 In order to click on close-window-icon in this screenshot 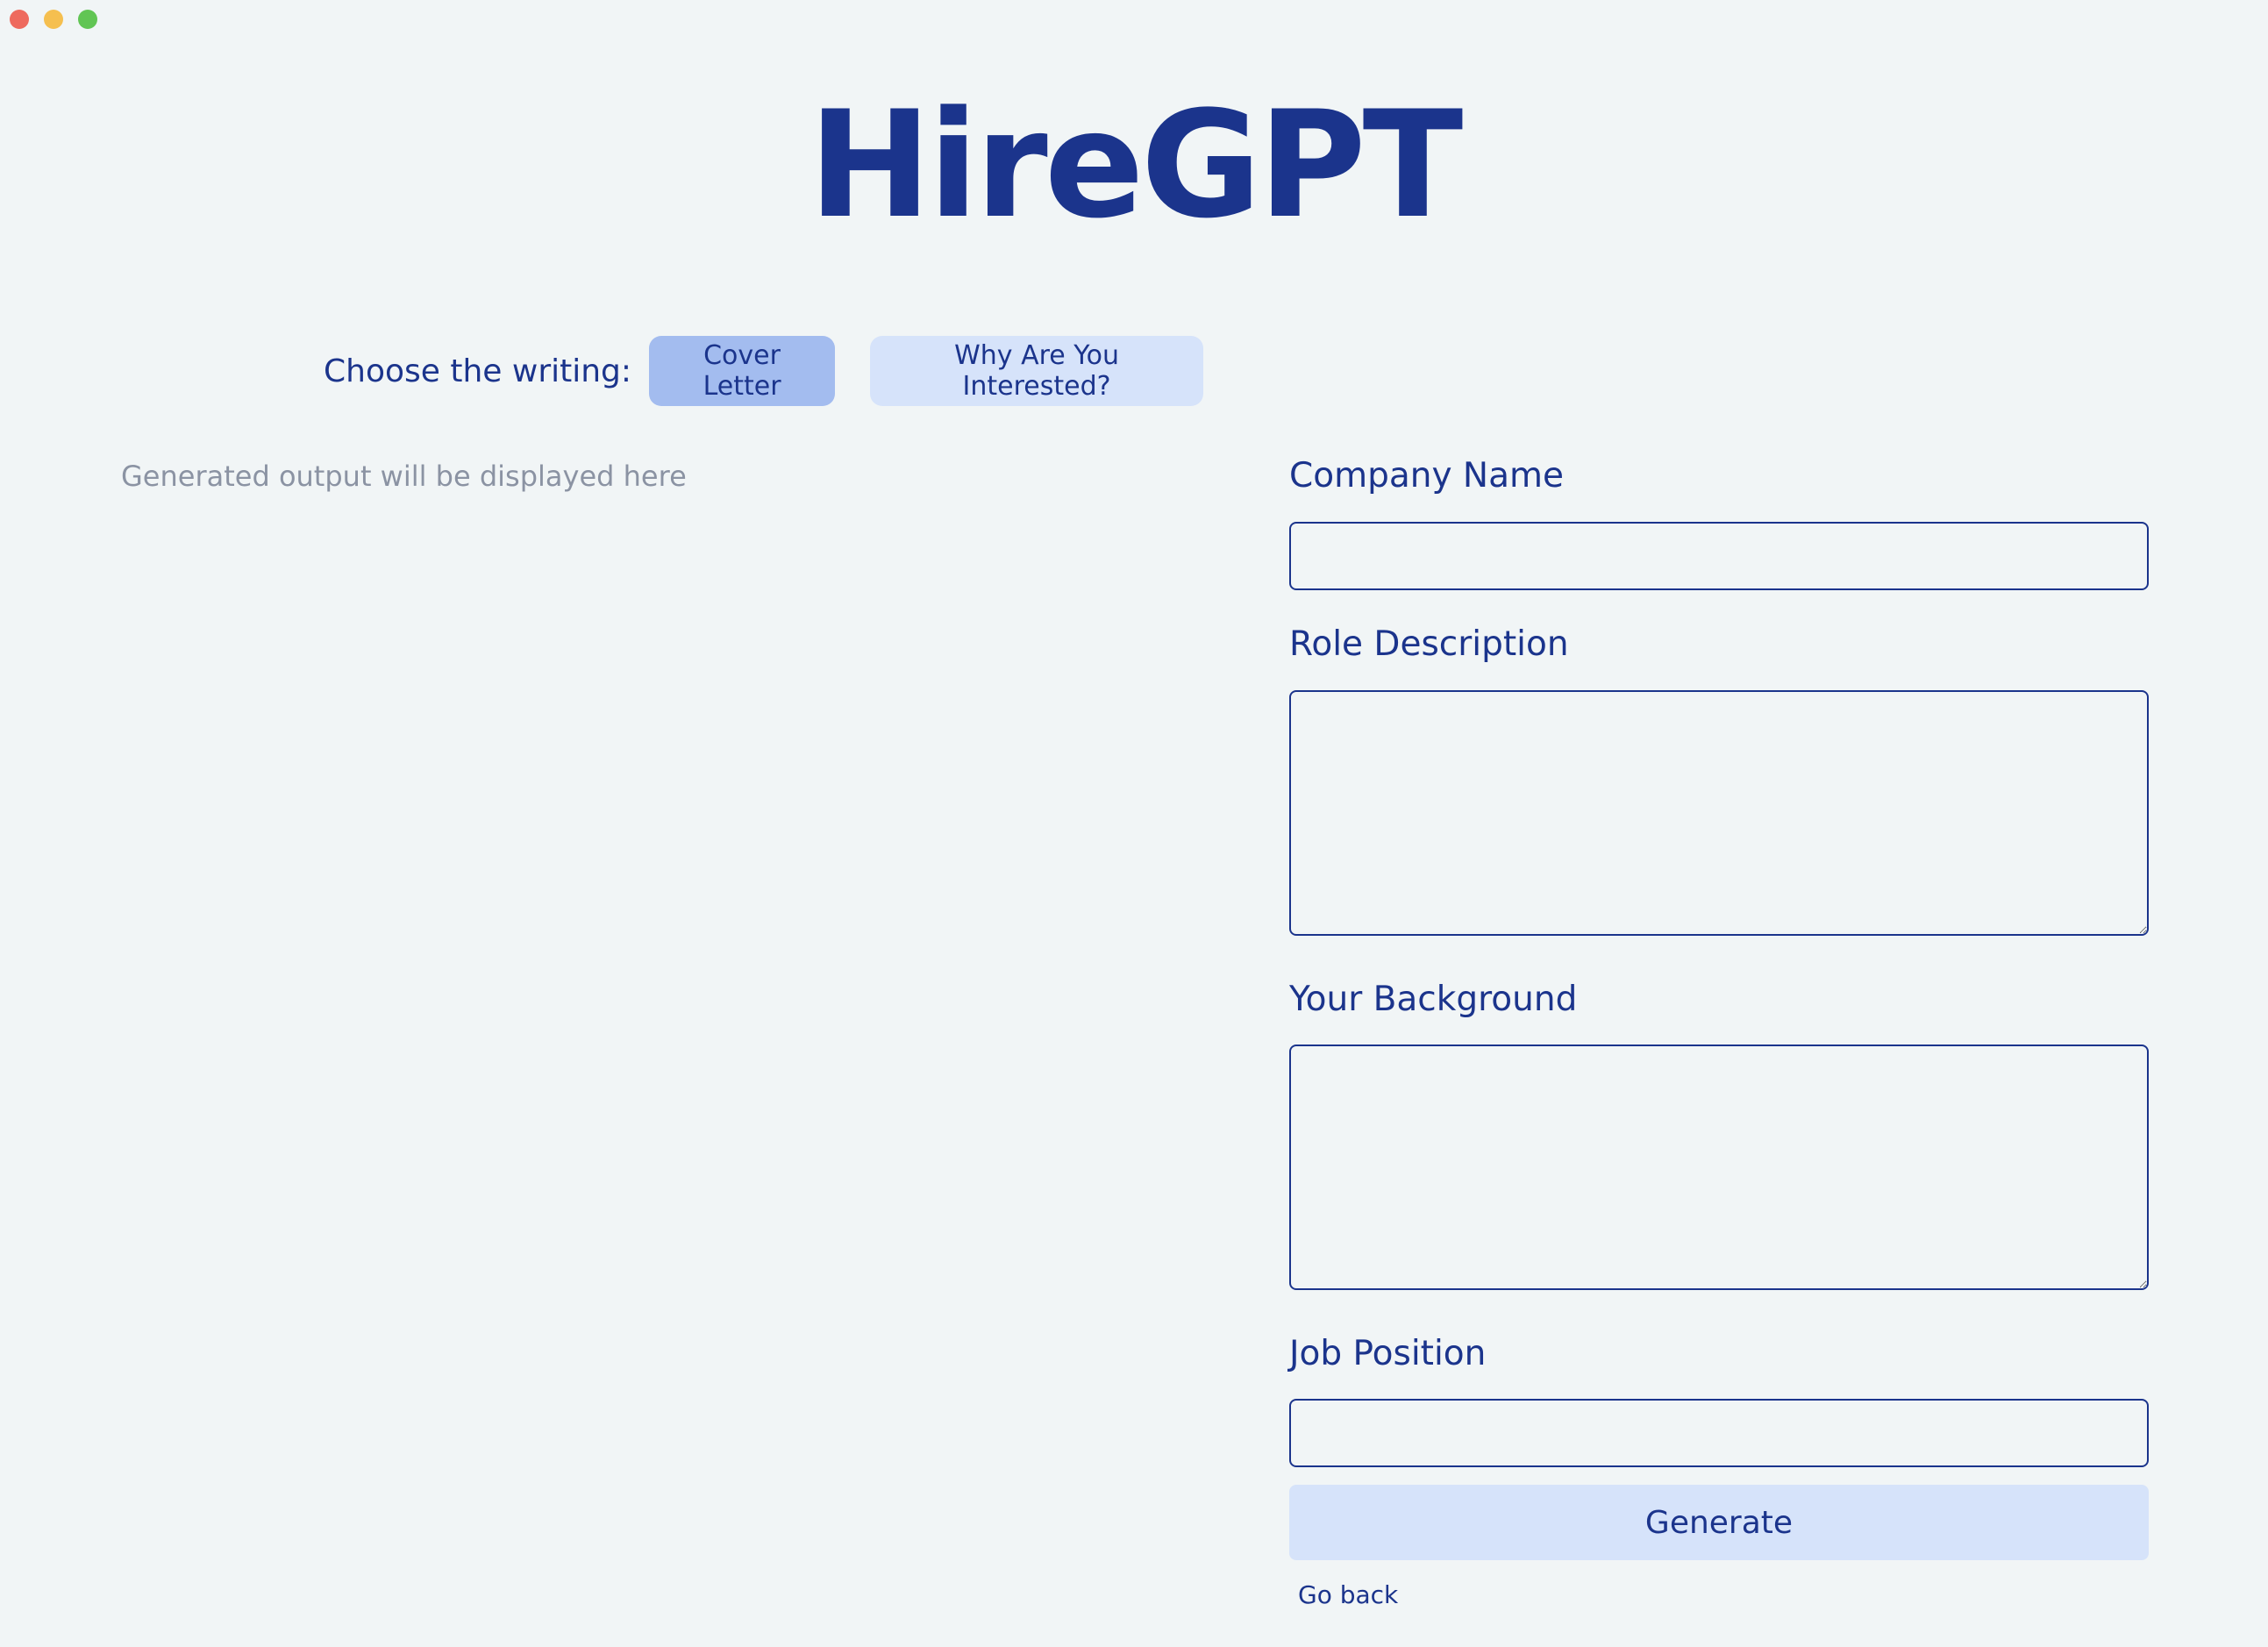, I will do `click(19, 19)`.